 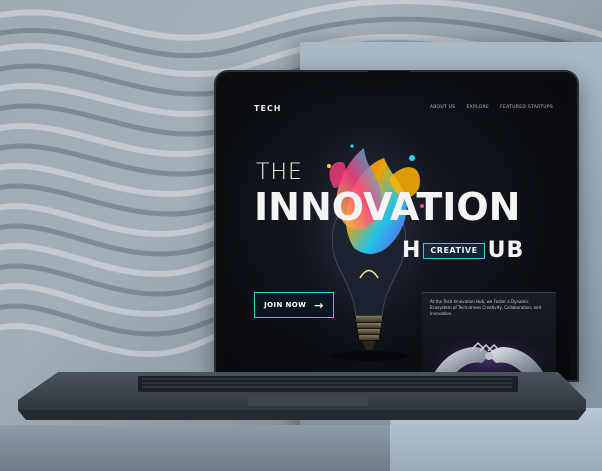 I want to click on site-nav: ABOUT US EXPLORE FEATURED STARTUPS, so click(x=491, y=107).